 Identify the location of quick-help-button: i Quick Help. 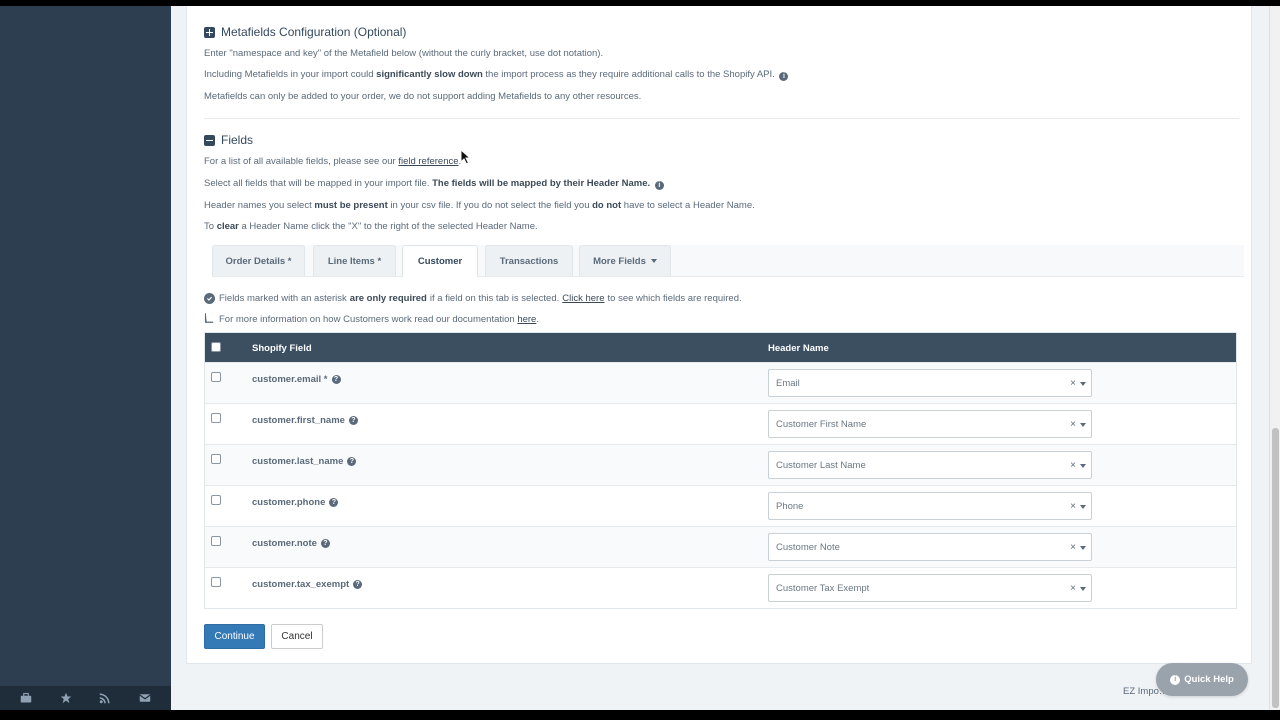
(1202, 679).